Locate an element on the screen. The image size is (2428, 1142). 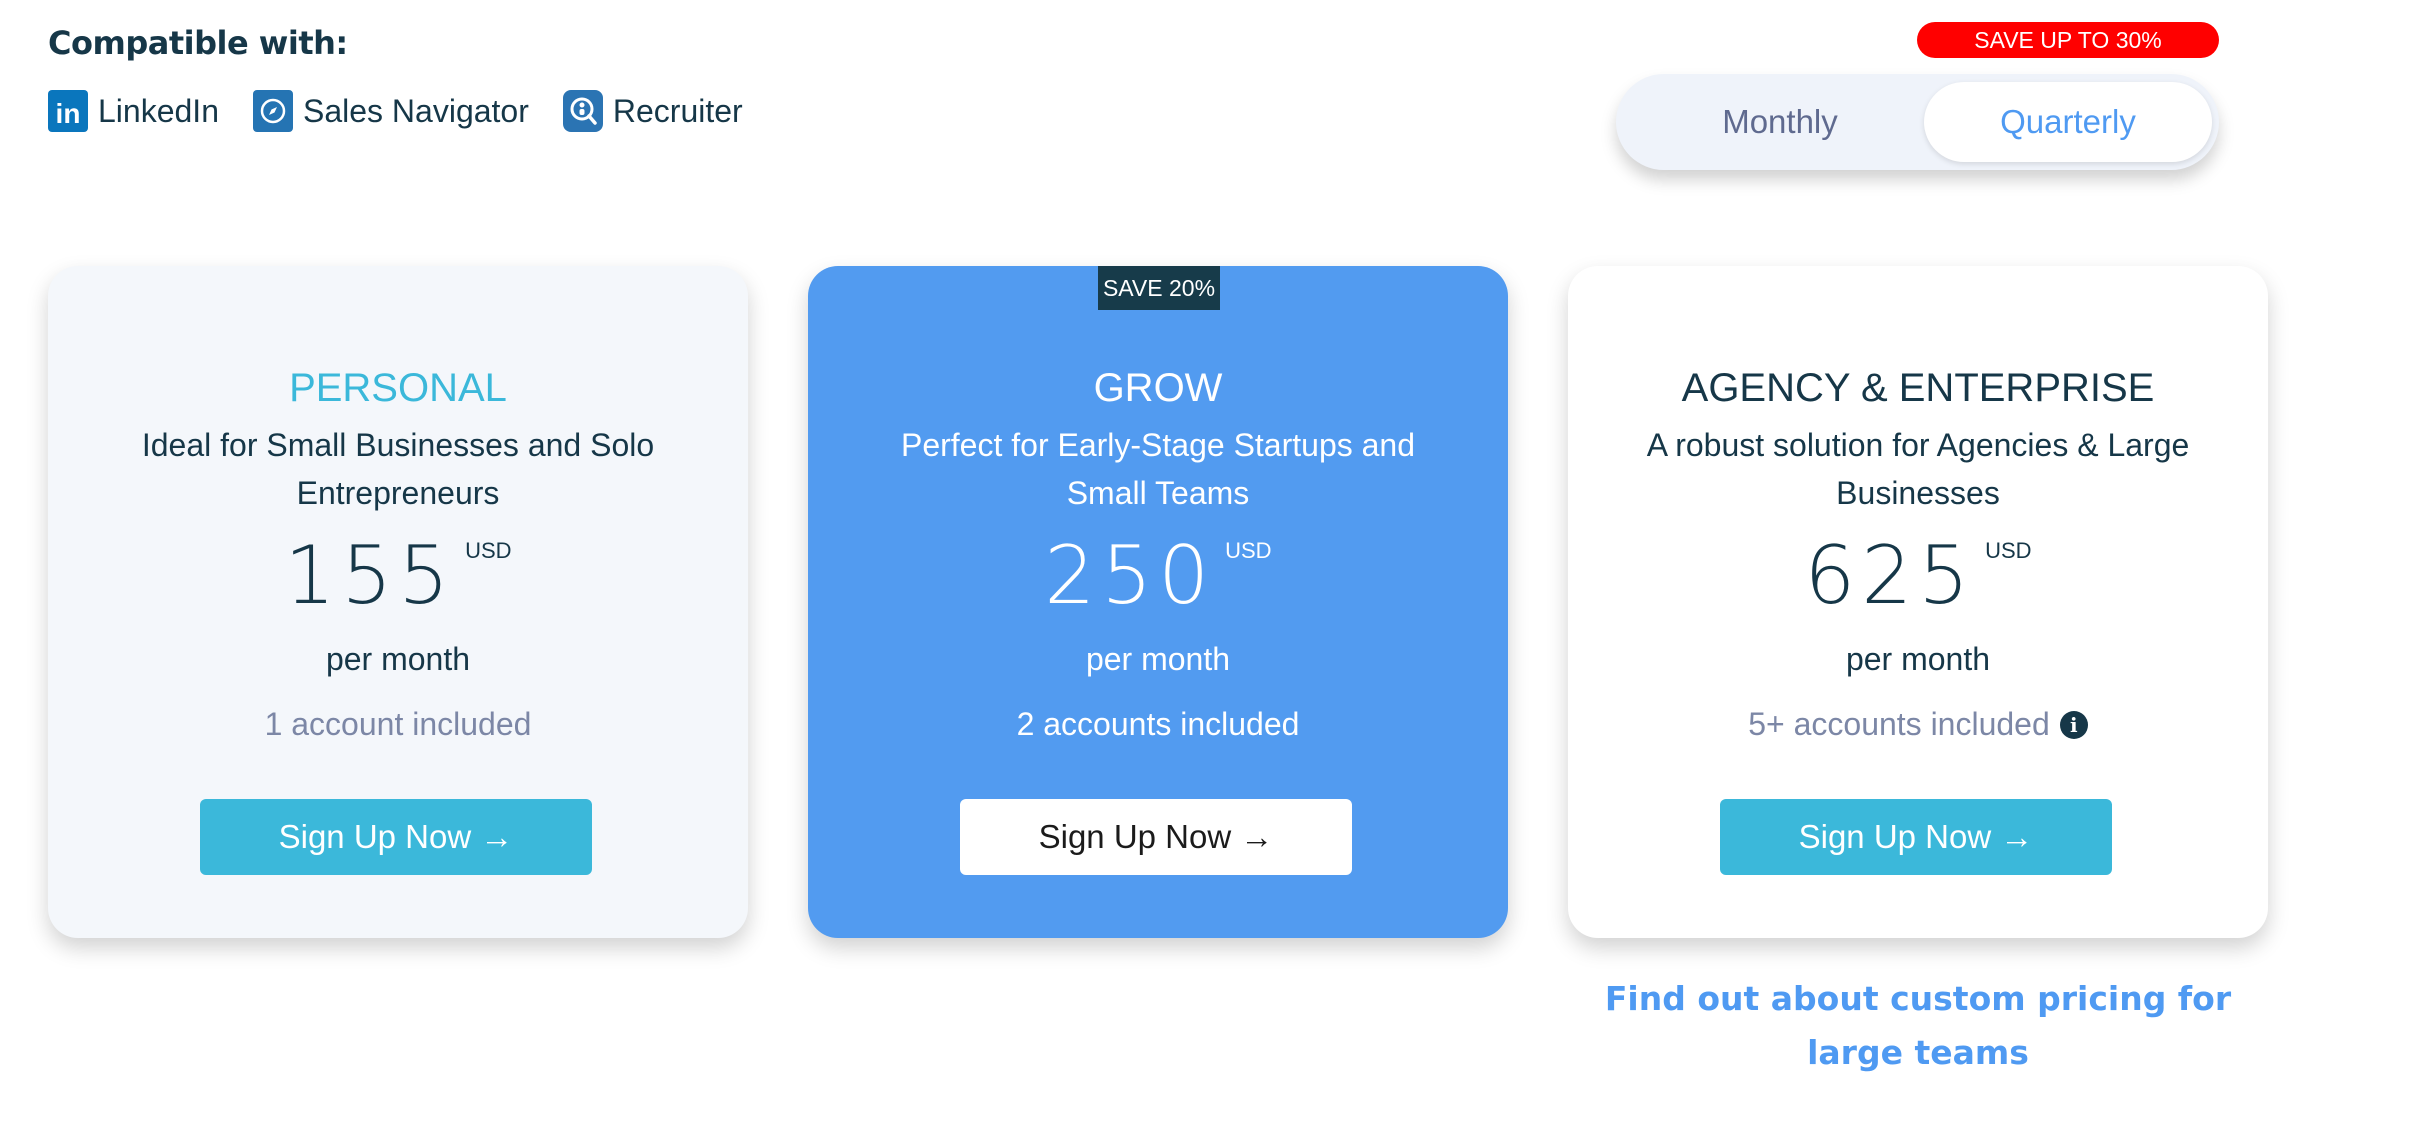
price-row: 155 USD is located at coordinates (398, 576).